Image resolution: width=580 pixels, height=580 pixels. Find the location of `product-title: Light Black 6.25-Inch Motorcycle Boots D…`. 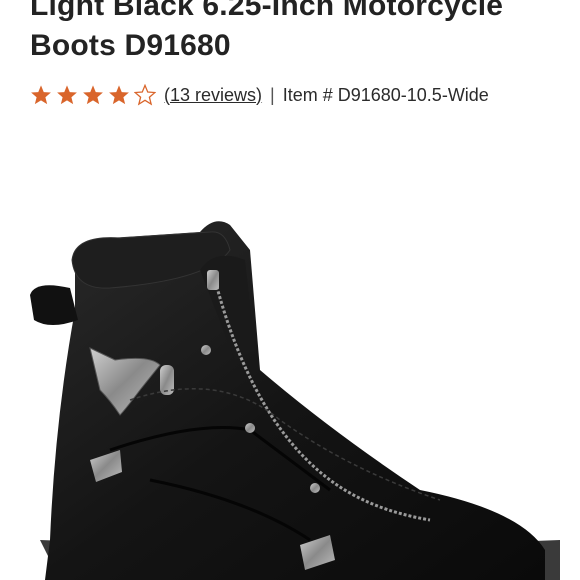

product-title: Light Black 6.25-Inch Motorcycle Boots D… is located at coordinates (302, 33).